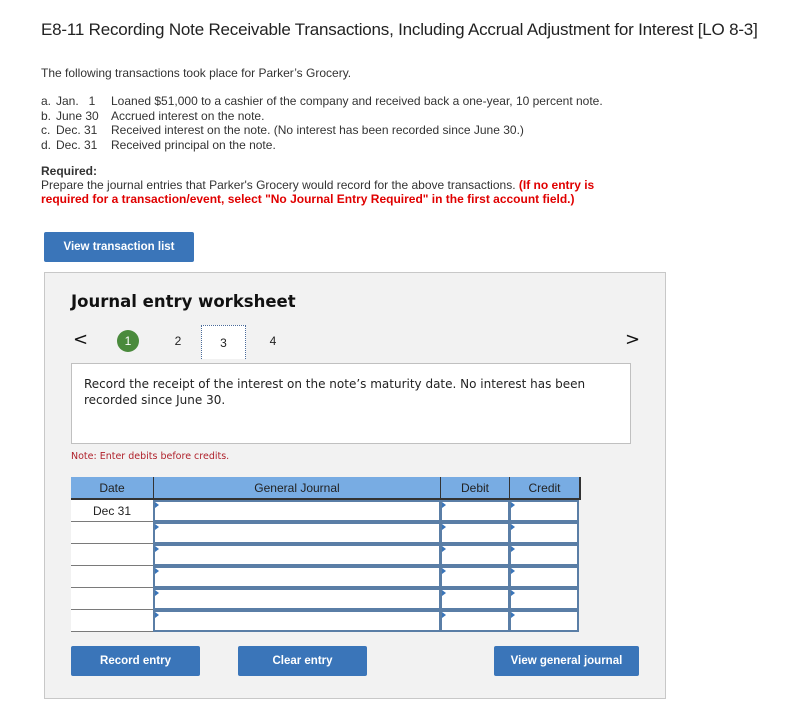 The width and height of the screenshot is (785, 719). What do you see at coordinates (76, 101) in the screenshot?
I see `transaction-date: Jan. 1` at bounding box center [76, 101].